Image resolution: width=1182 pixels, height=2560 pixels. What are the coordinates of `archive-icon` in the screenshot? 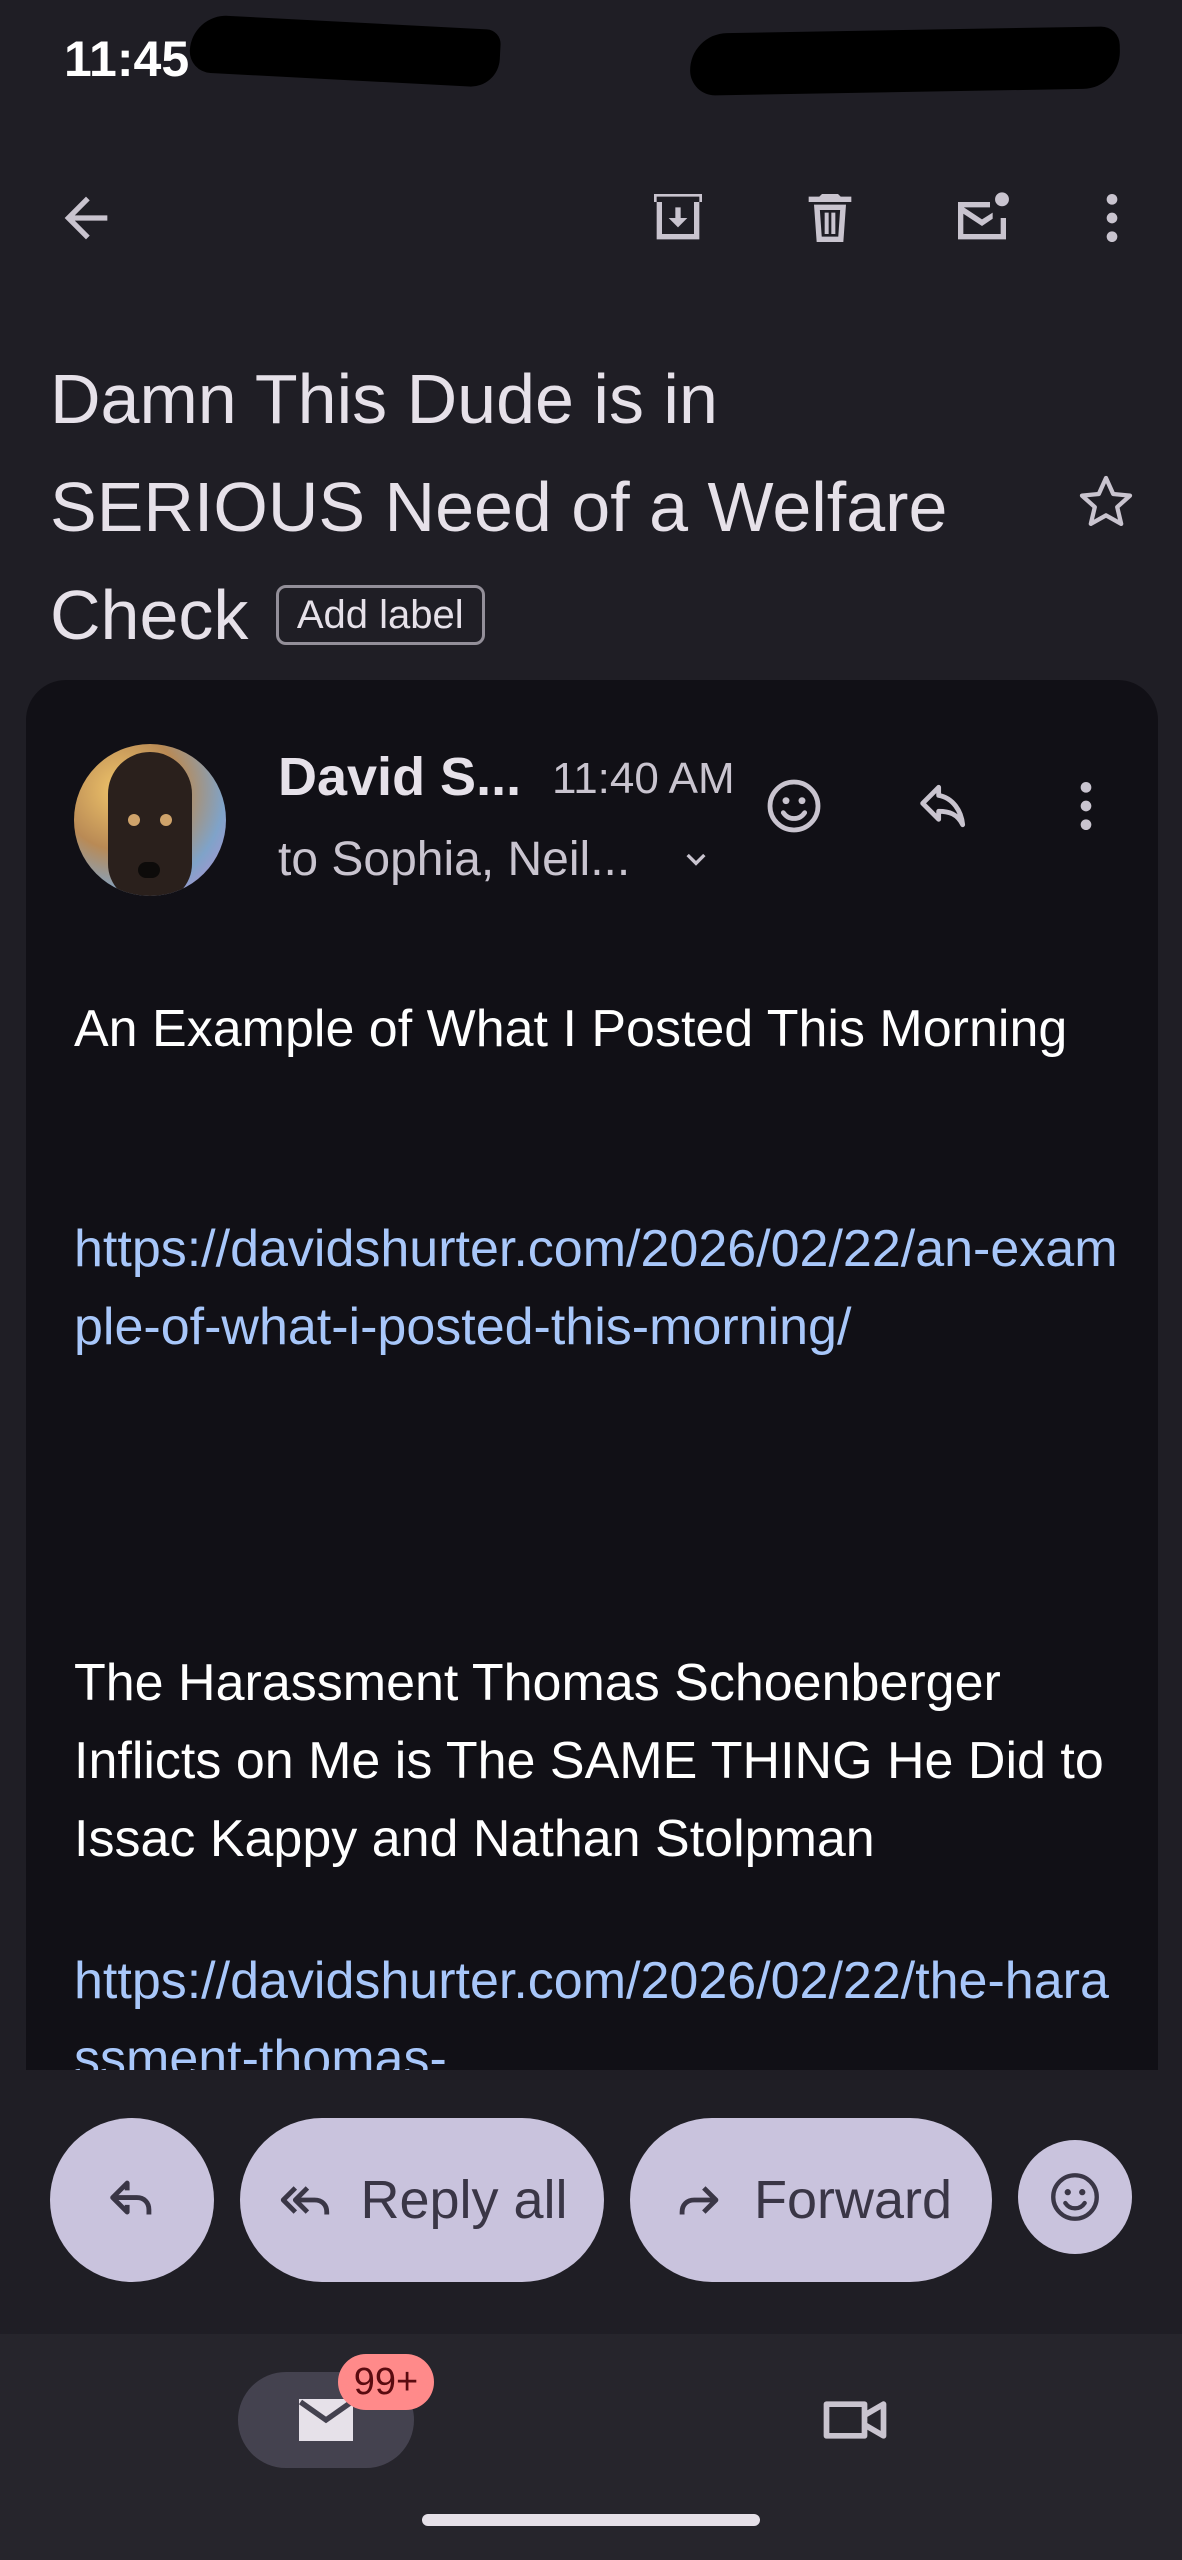 It's located at (678, 217).